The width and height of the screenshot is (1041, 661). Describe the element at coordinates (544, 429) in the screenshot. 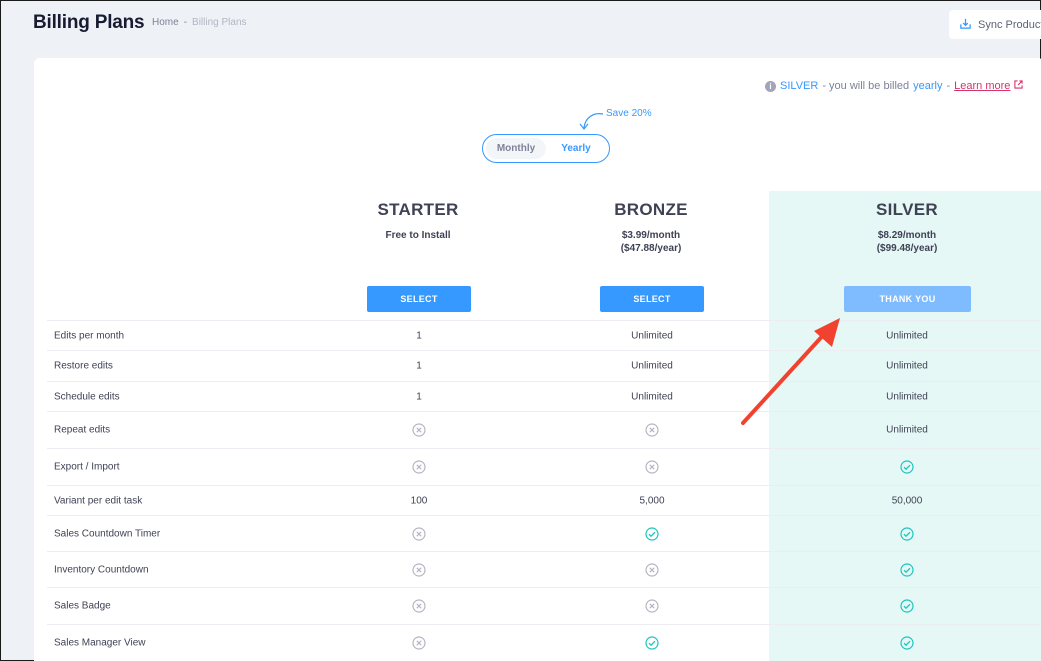

I see `table-row: Repeat edits Unlimited` at that location.